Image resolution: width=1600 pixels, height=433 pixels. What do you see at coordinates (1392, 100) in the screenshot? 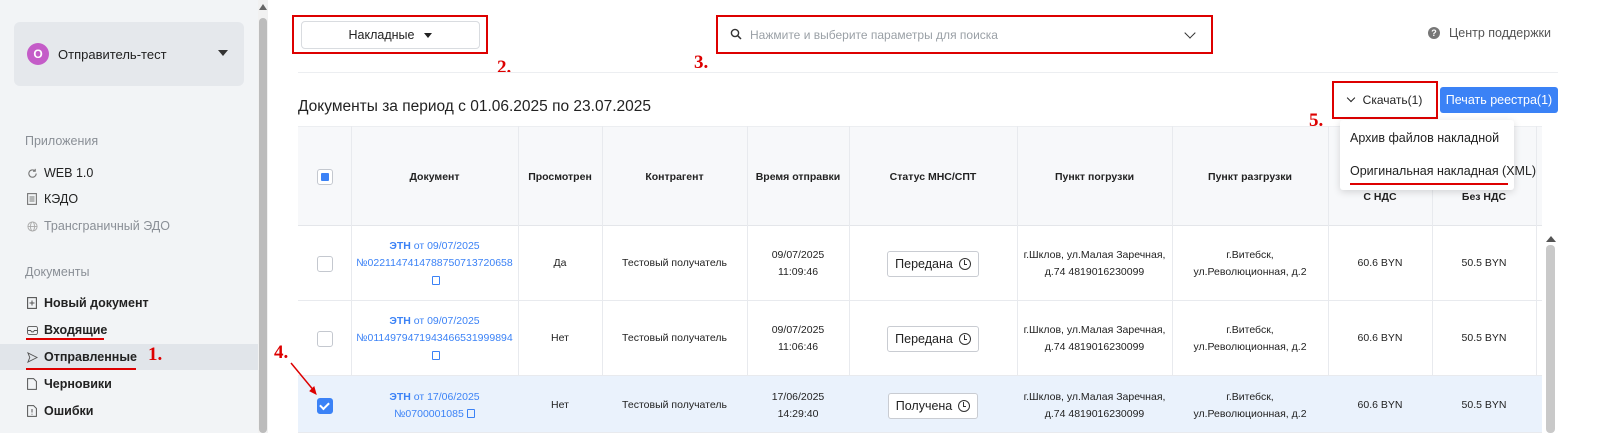
I see `download-button-label: Скачать(1)` at bounding box center [1392, 100].